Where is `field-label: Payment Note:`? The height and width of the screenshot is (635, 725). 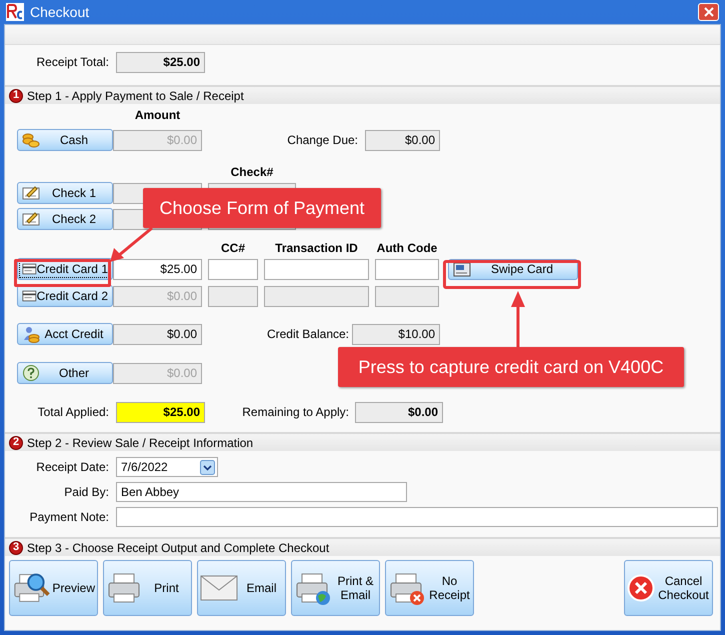 field-label: Payment Note: is located at coordinates (68, 517).